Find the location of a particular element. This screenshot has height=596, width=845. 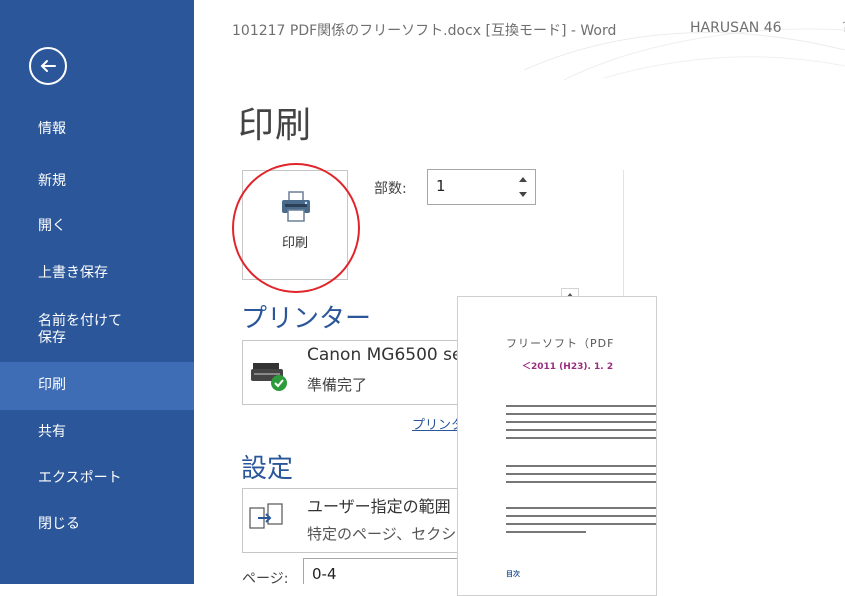

user-name: HARUSAN 46 is located at coordinates (736, 28).